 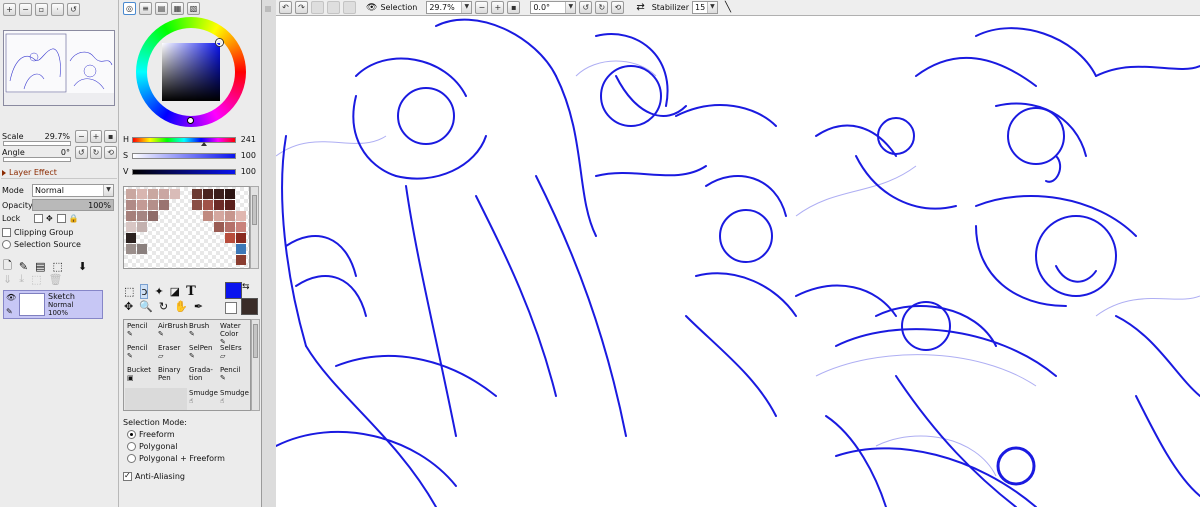 I want to click on flip-horizontal-icon: ⇄, so click(x=640, y=7).